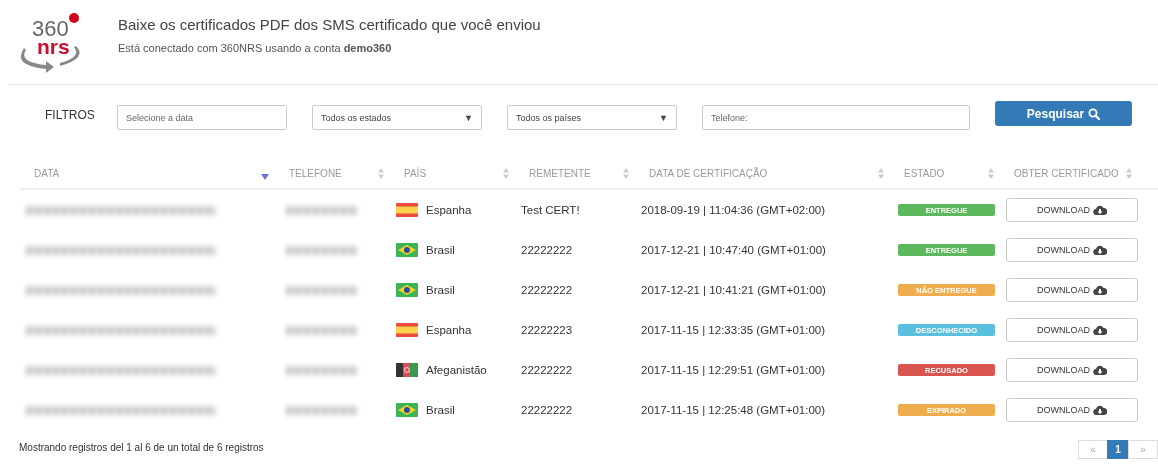 The height and width of the screenshot is (465, 1158). What do you see at coordinates (1066, 173) in the screenshot?
I see `column-header: OBTER CERTIFICADO` at bounding box center [1066, 173].